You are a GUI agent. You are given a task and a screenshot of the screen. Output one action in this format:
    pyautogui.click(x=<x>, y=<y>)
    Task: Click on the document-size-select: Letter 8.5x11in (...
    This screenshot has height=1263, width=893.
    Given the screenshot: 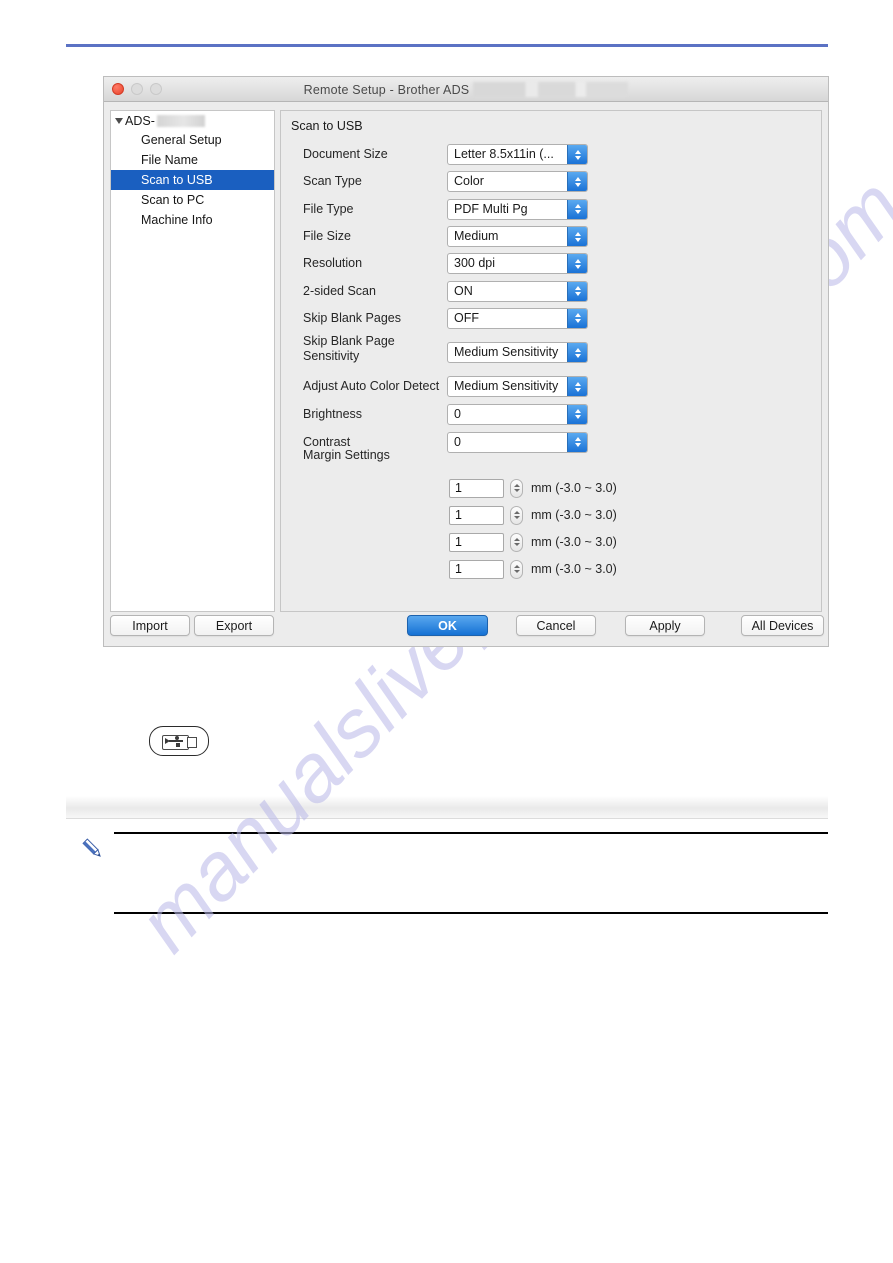 What is the action you would take?
    pyautogui.click(x=517, y=155)
    